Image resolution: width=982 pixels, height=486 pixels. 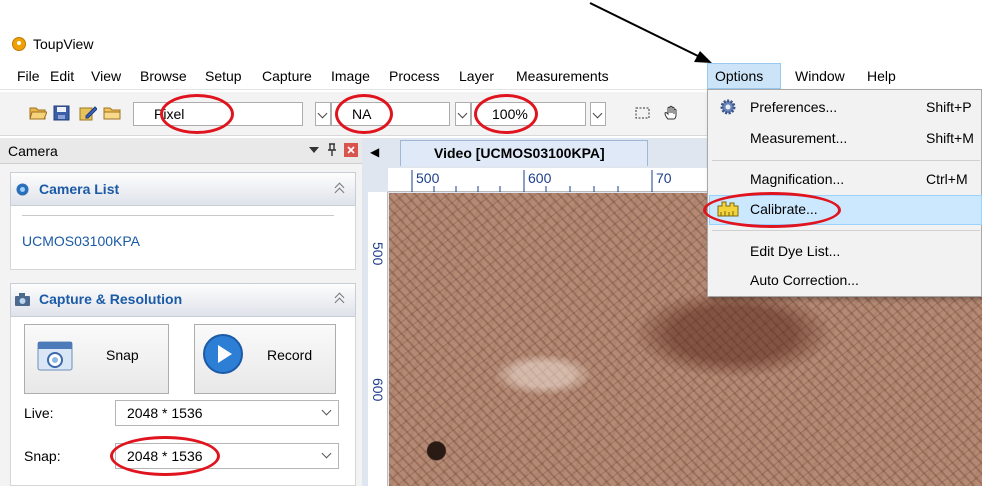 What do you see at coordinates (378, 339) in the screenshot?
I see `vertical-ruler` at bounding box center [378, 339].